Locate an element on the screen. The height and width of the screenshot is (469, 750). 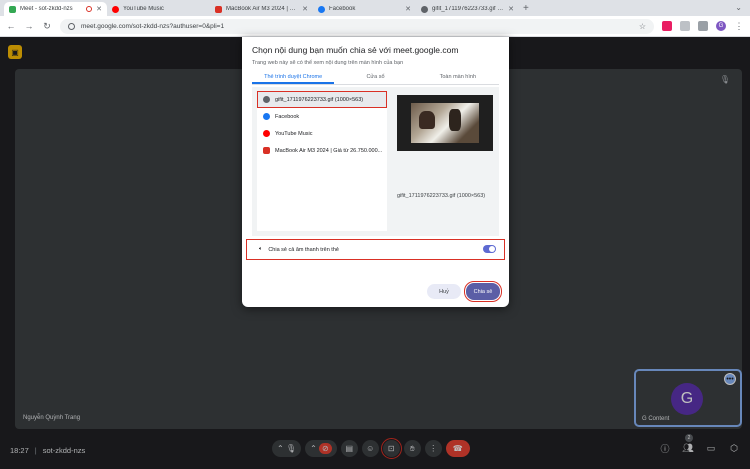
profile-avatar: G is located at coordinates (721, 26).